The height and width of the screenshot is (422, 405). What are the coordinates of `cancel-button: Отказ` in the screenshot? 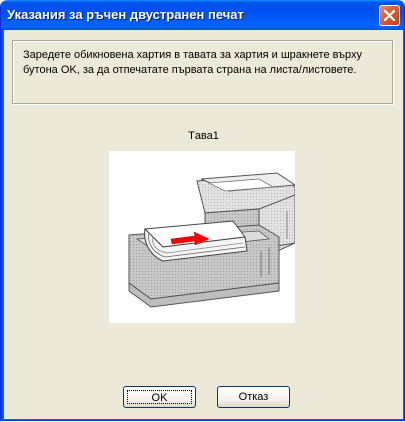 It's located at (253, 397).